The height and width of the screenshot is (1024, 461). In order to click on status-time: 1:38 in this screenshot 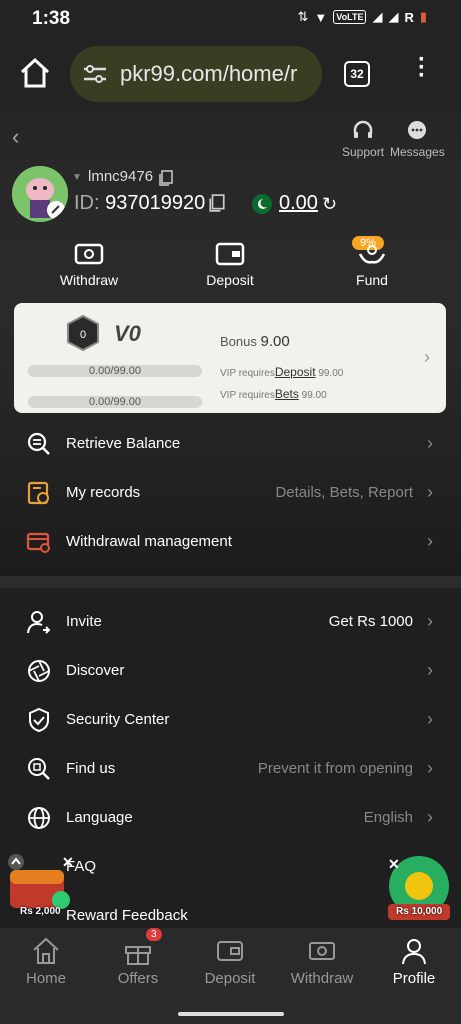, I will do `click(51, 18)`.